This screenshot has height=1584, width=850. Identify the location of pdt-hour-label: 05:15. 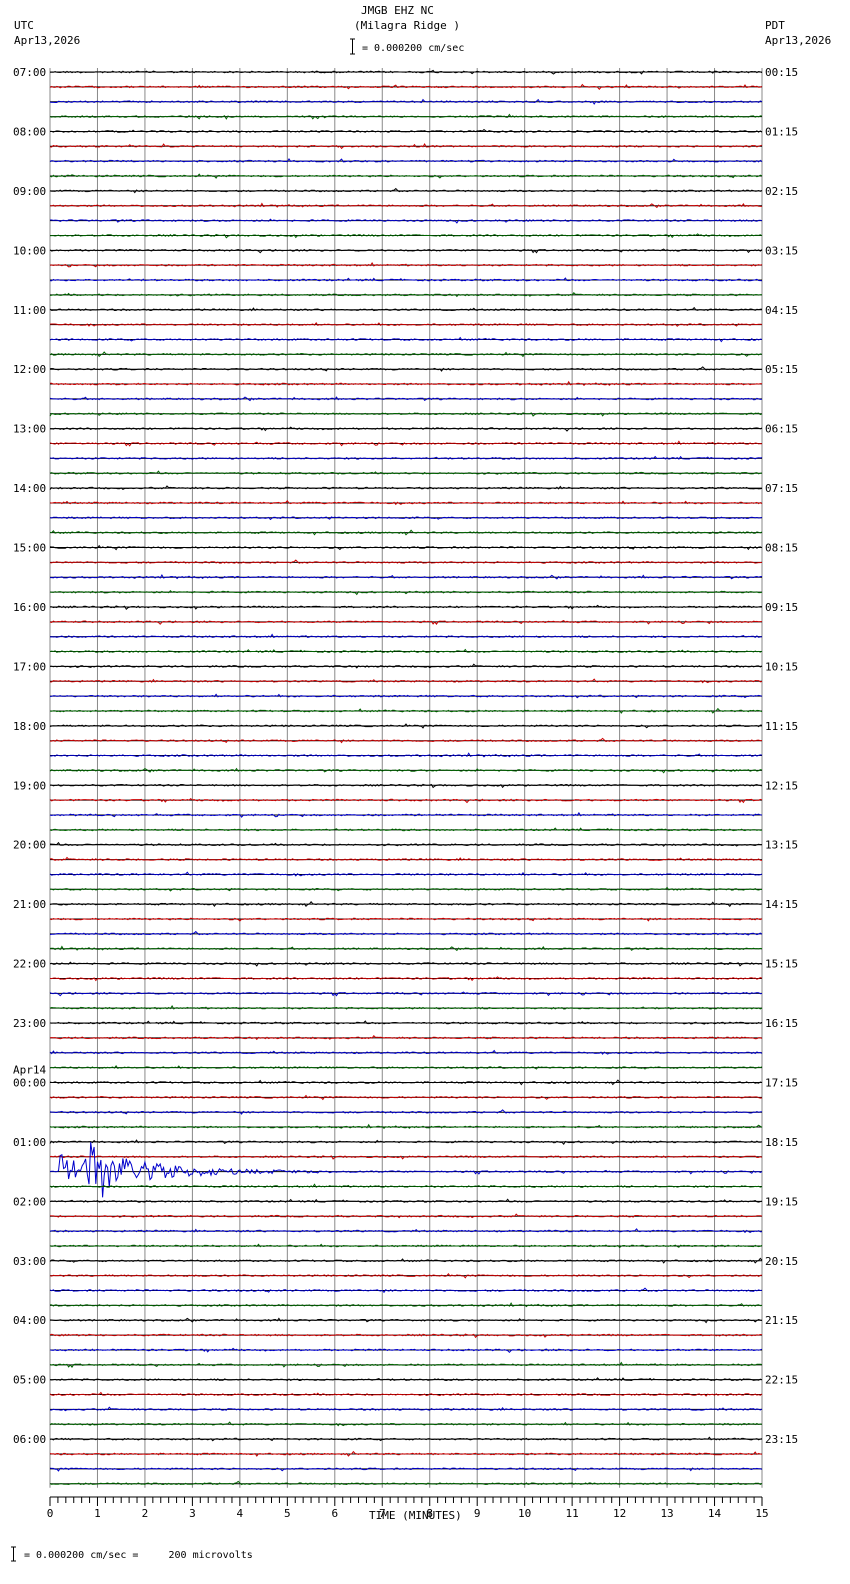
(781, 369).